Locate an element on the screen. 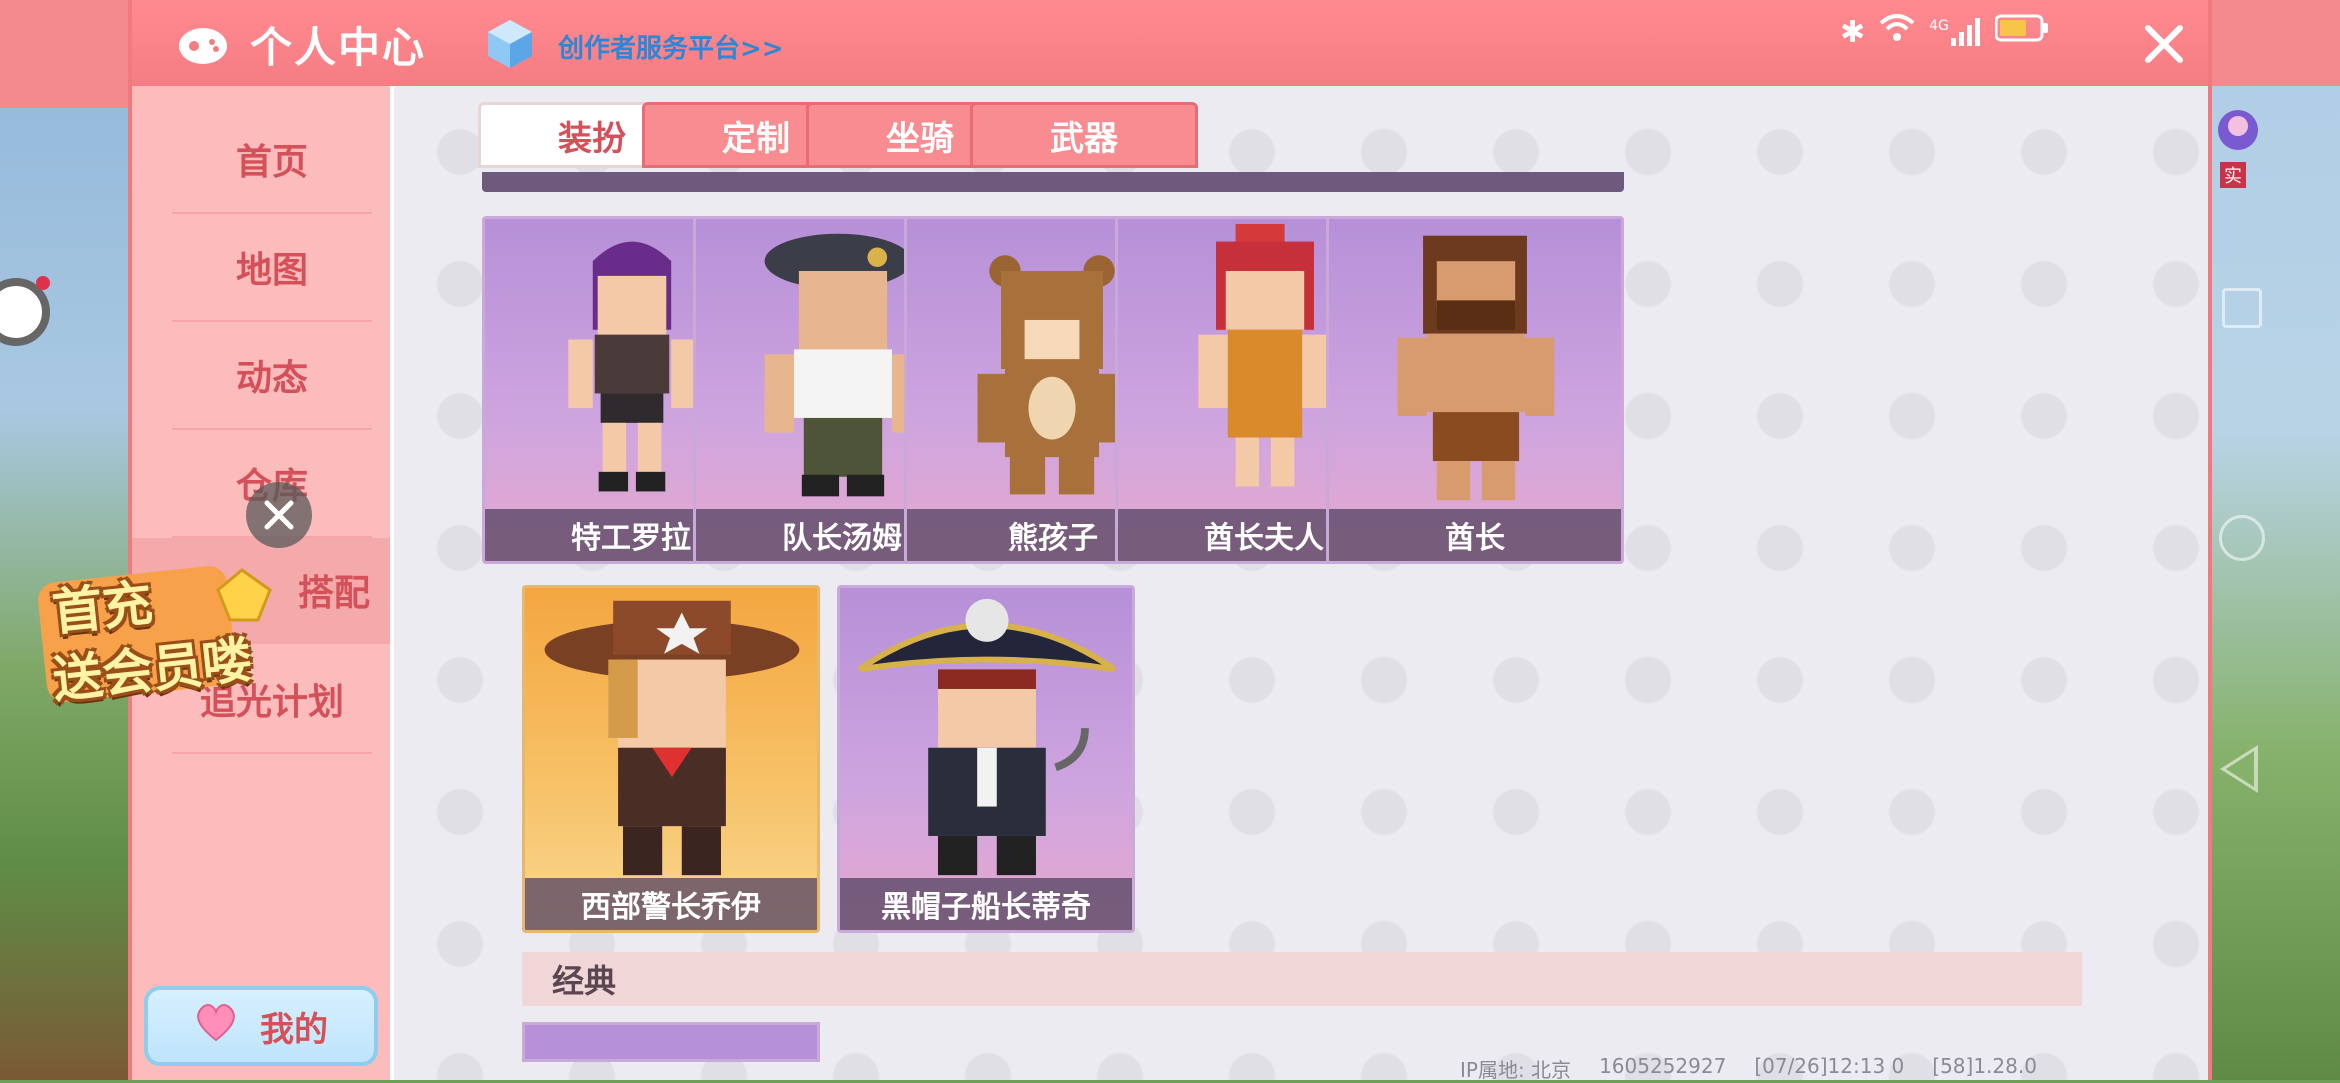 Image resolution: width=2340 pixels, height=1083 pixels. home-icon is located at coordinates (2242, 538).